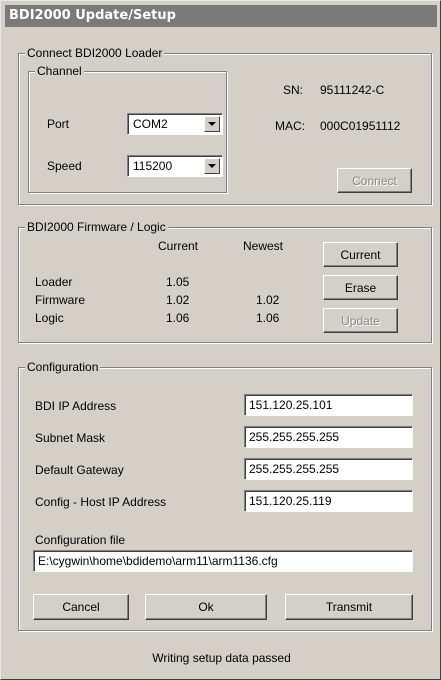  I want to click on bdi-ip-label: BDI IP Address, so click(76, 406).